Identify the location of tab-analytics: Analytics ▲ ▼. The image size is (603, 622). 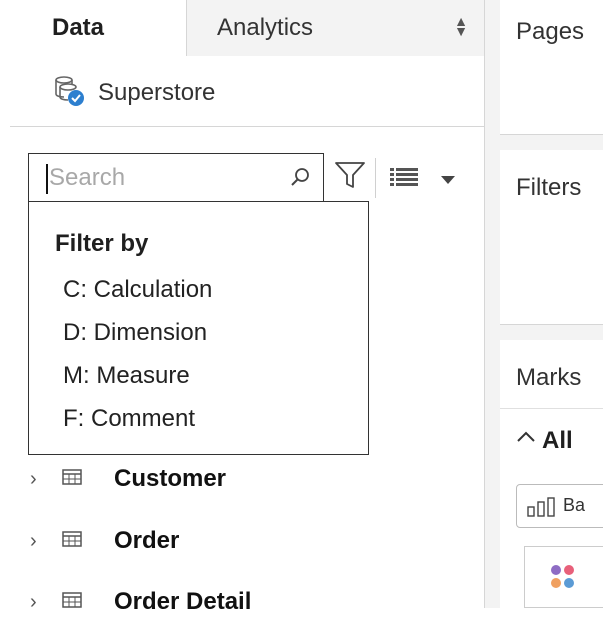
(335, 28).